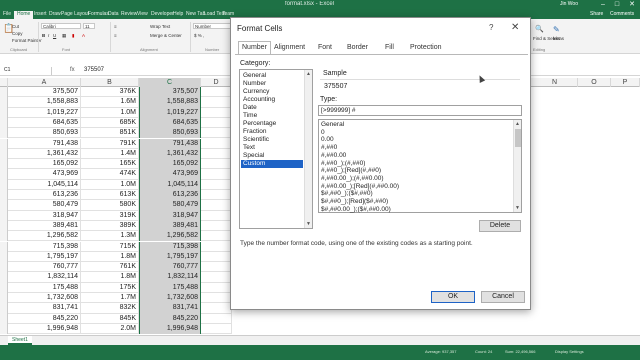  Describe the element at coordinates (110, 329) in the screenshot. I see `cell-b: 2.0M` at that location.